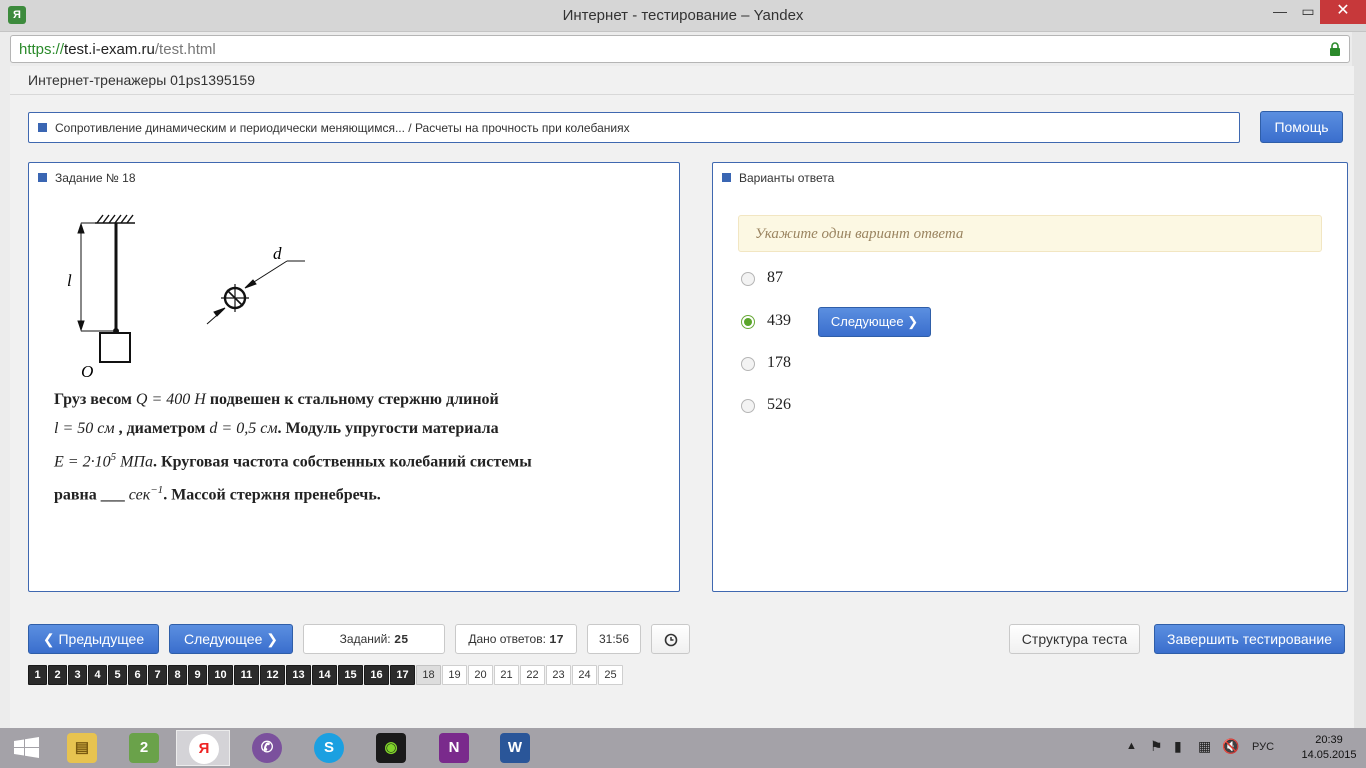 This screenshot has width=1366, height=768. I want to click on page-number-button: 23, so click(558, 675).